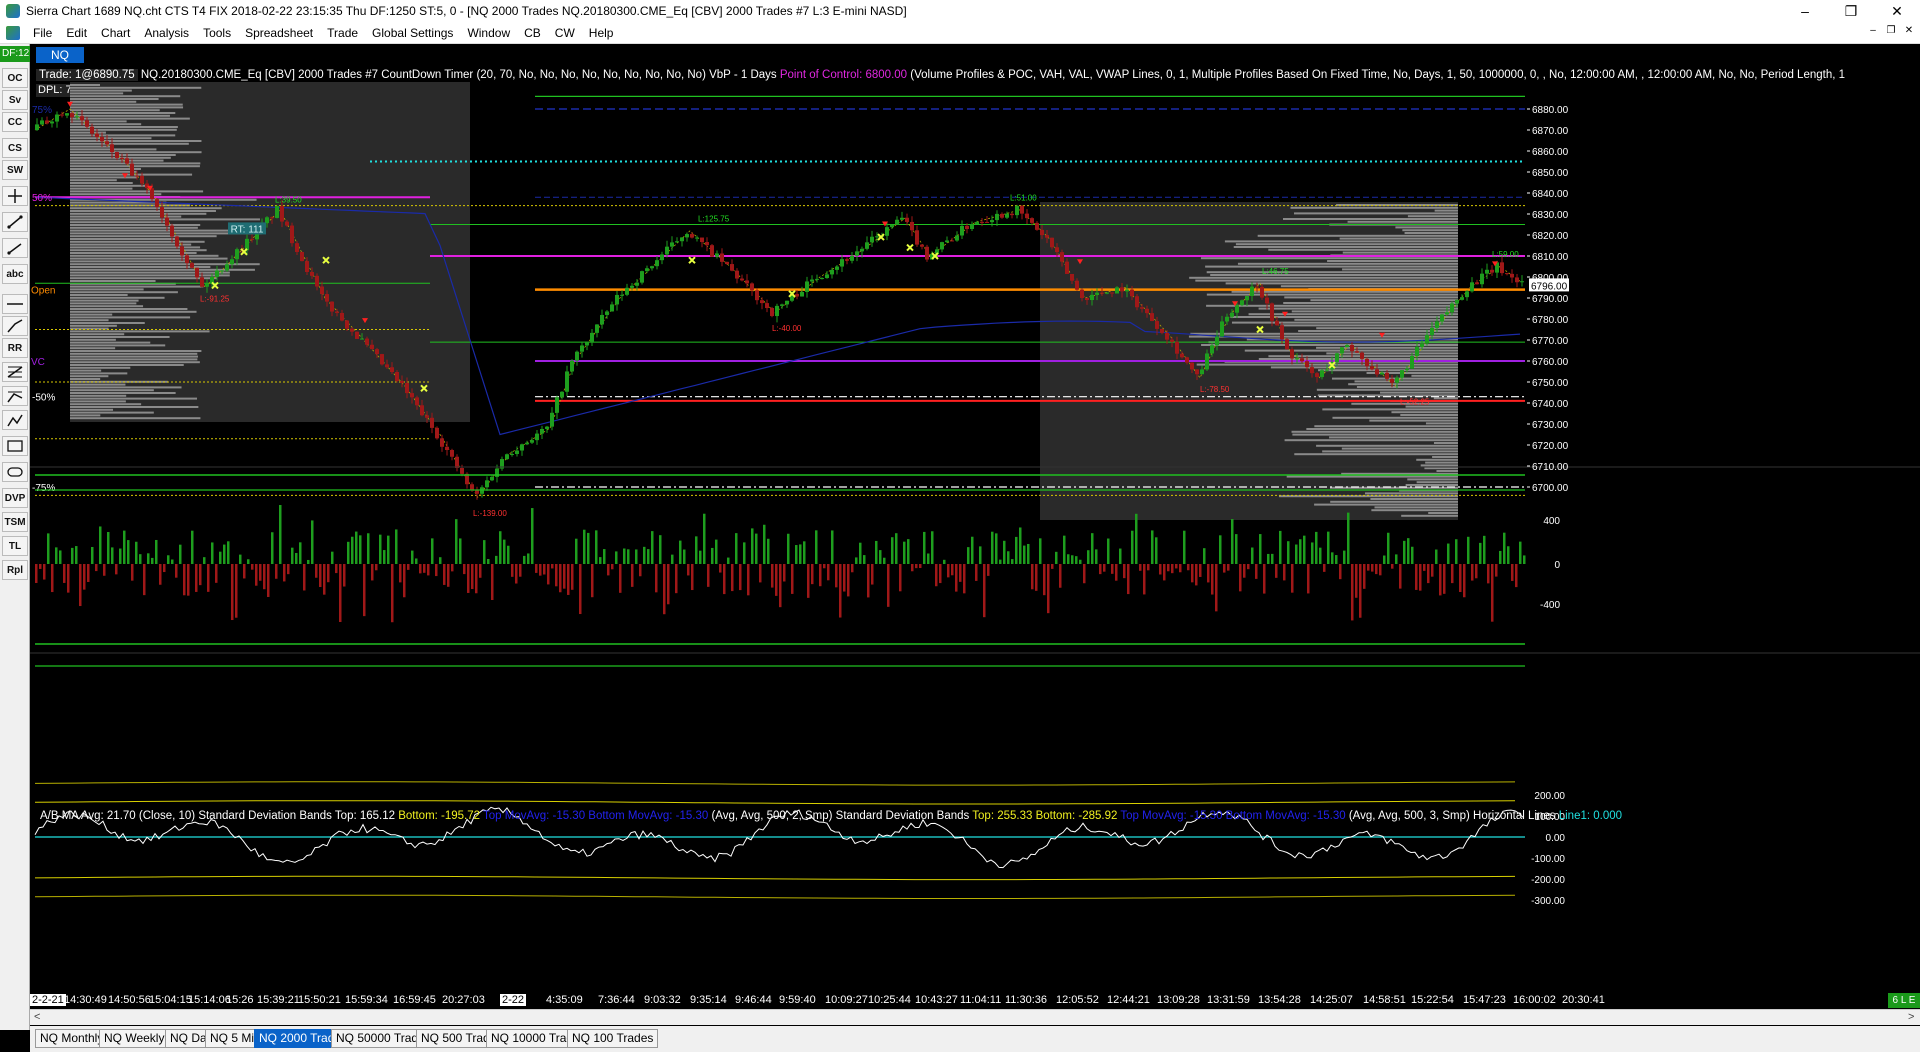  Describe the element at coordinates (1909, 32) in the screenshot. I see `mdi-close-button: ✕` at that location.